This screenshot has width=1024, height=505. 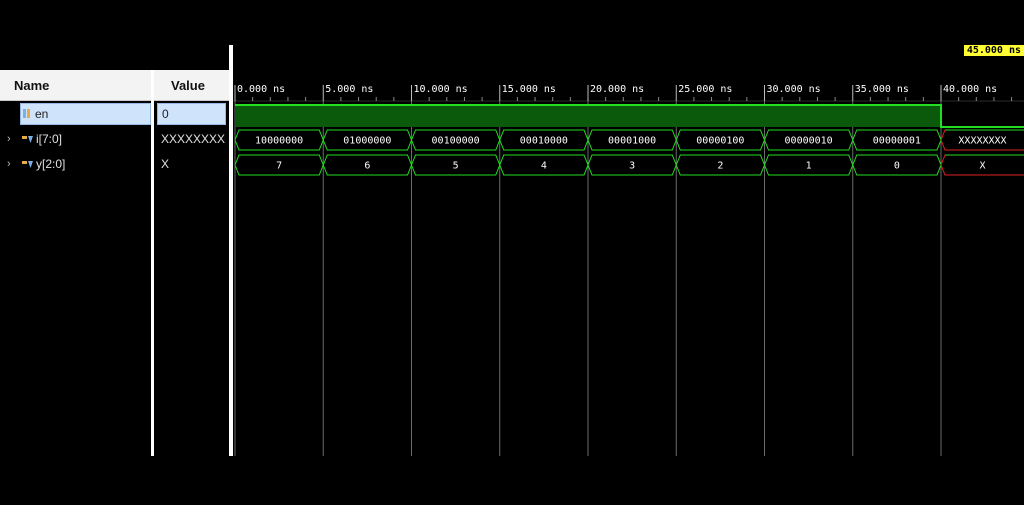 What do you see at coordinates (51, 164) in the screenshot?
I see `signal-name-y: y[2:0]` at bounding box center [51, 164].